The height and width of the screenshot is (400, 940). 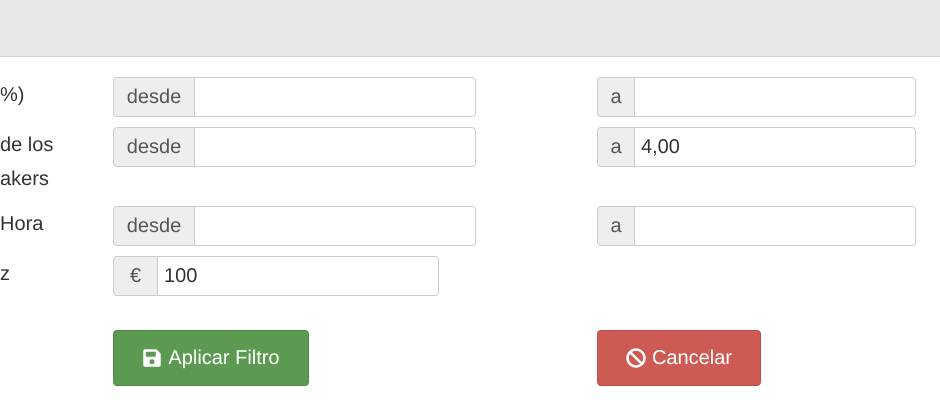 What do you see at coordinates (775, 147) in the screenshot?
I see `input-field: 4,00` at bounding box center [775, 147].